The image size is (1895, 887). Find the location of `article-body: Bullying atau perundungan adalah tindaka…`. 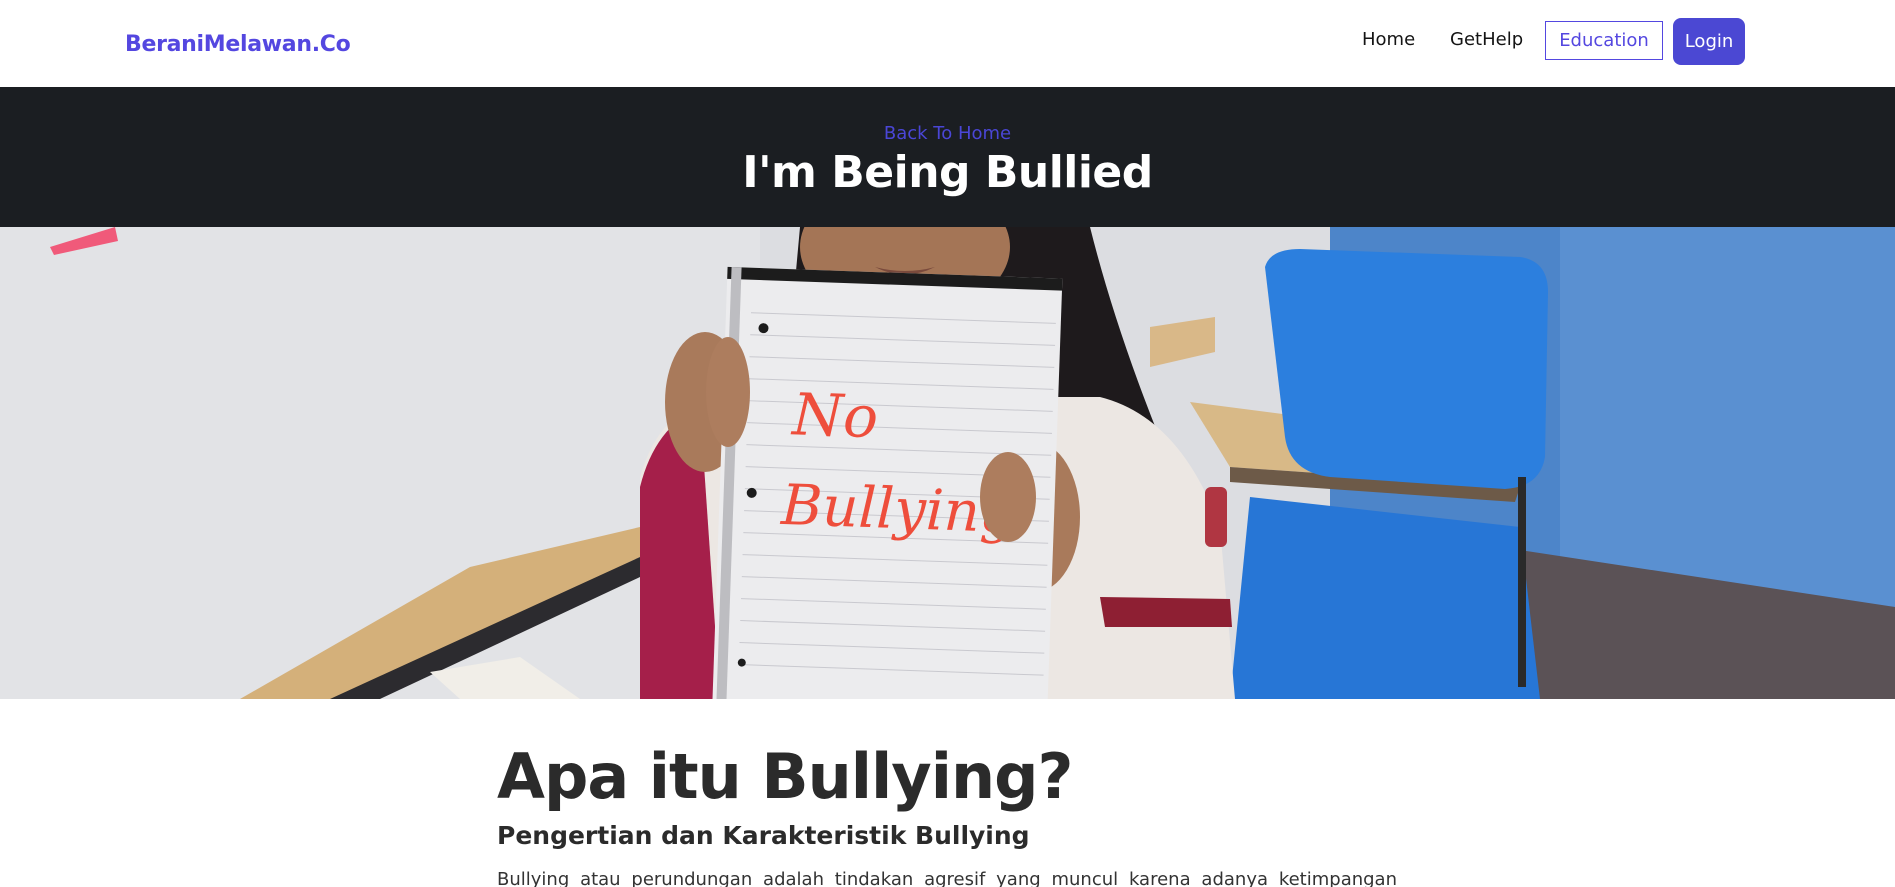

article-body: Bullying atau perundungan adalah tindaka… is located at coordinates (947, 878).